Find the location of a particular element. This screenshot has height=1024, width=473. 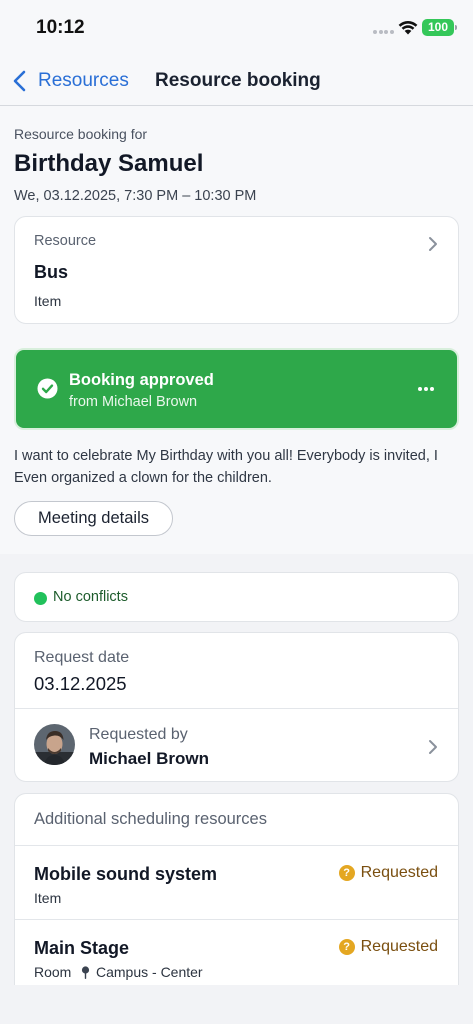

additional-item-location: Campus - Center is located at coordinates (142, 972).